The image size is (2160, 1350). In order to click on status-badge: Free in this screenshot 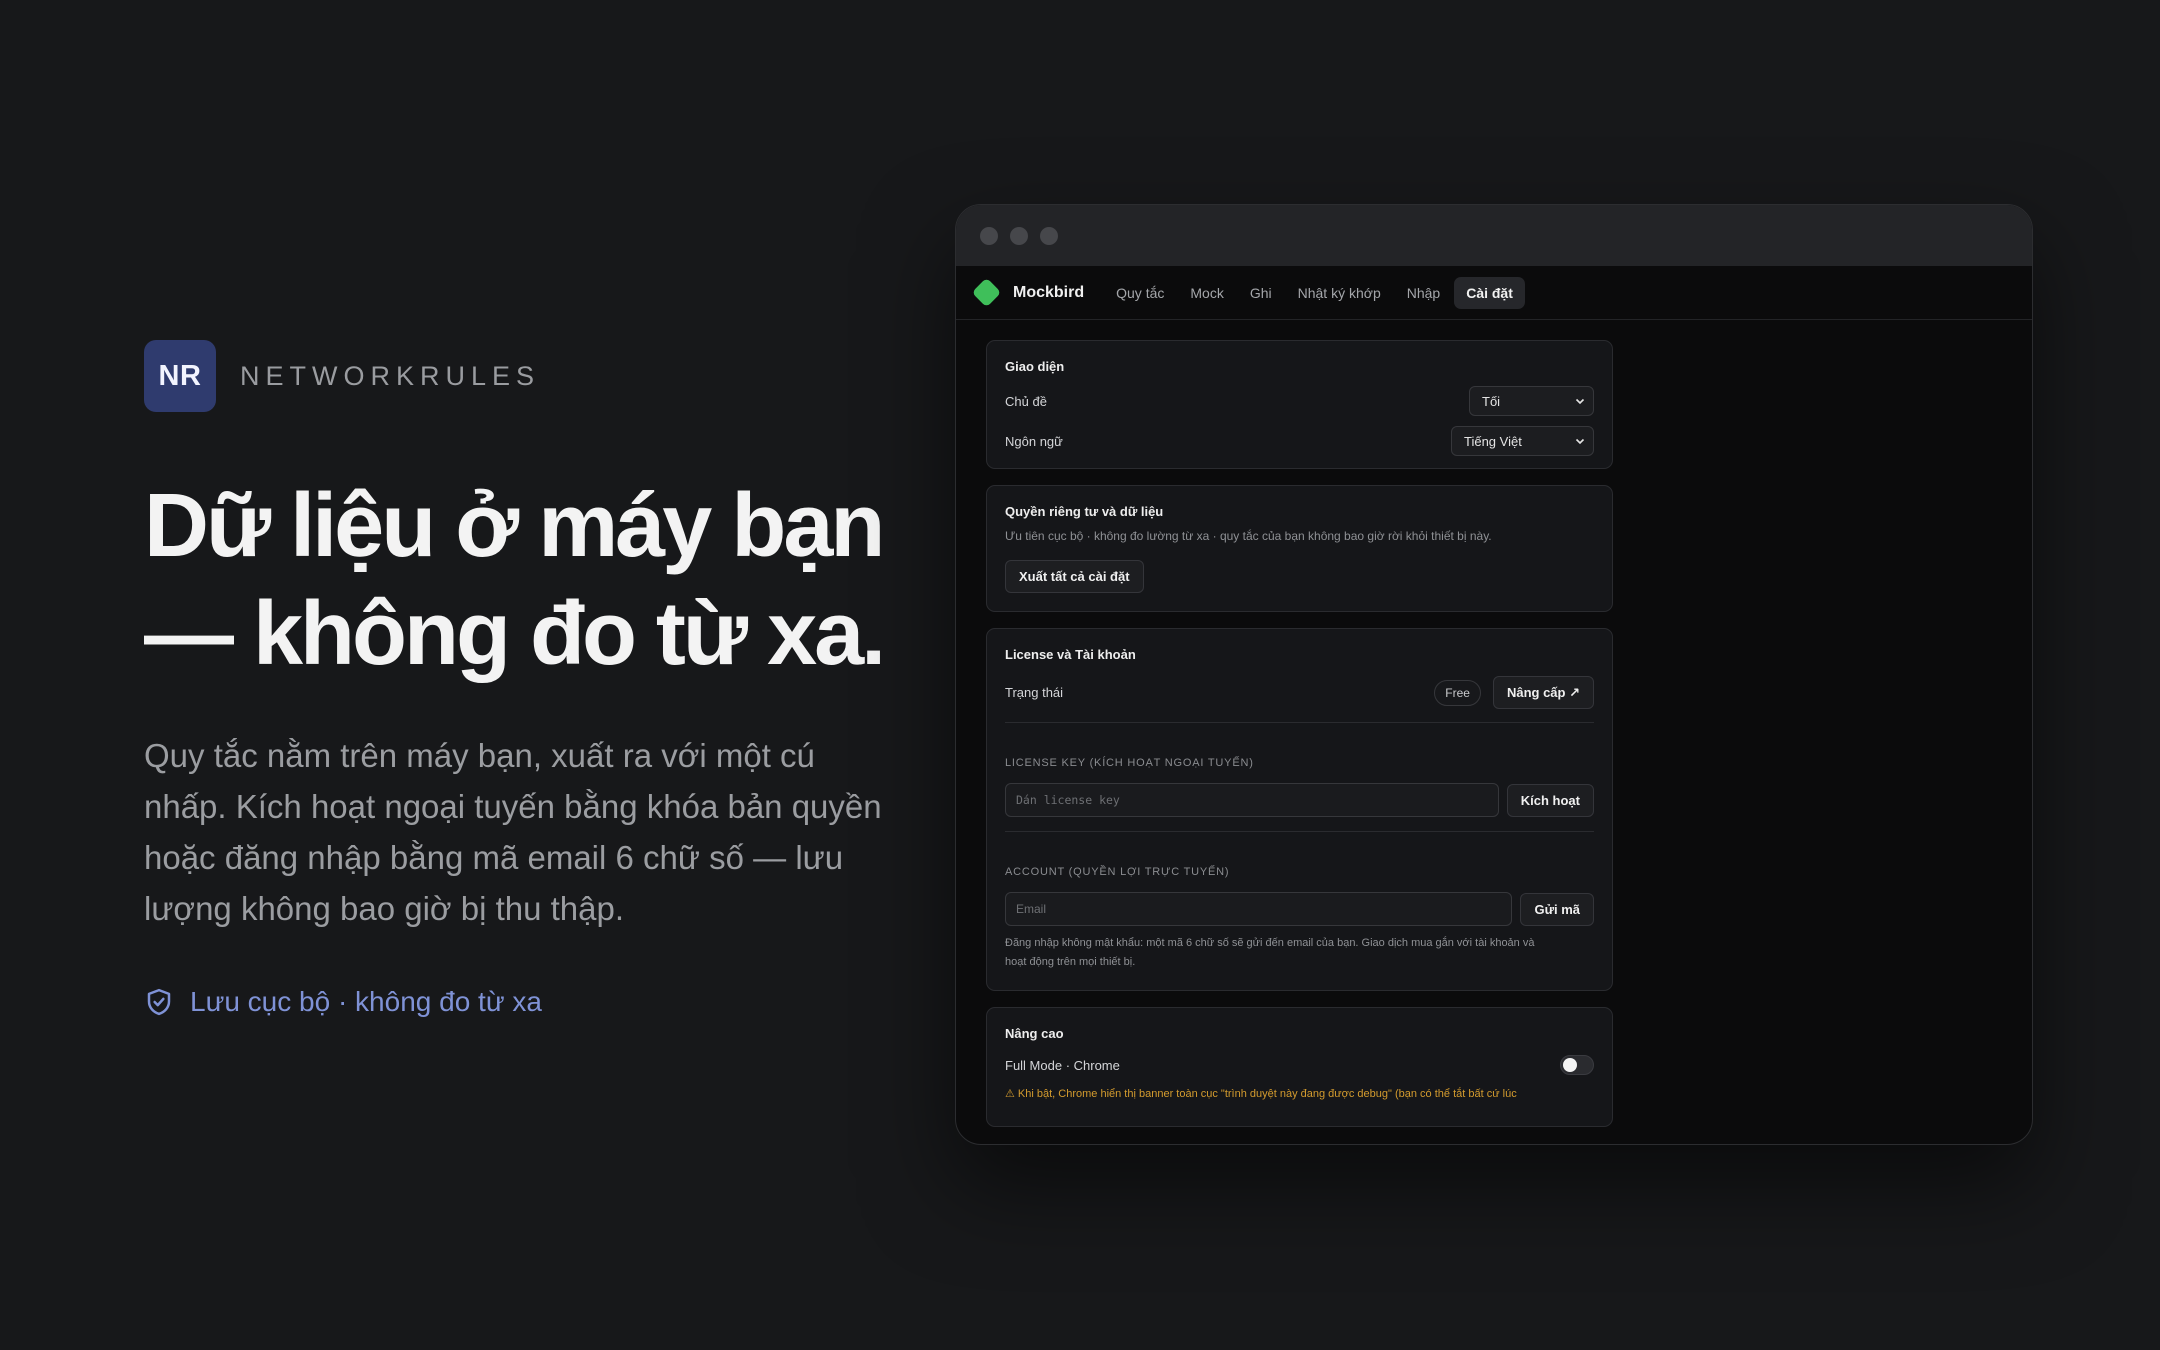, I will do `click(1457, 692)`.